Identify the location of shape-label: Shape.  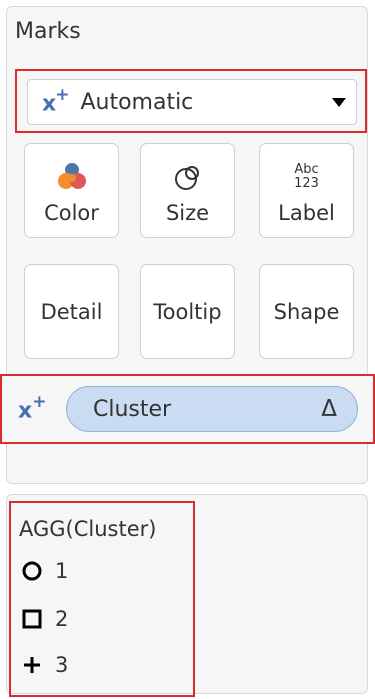
(306, 311).